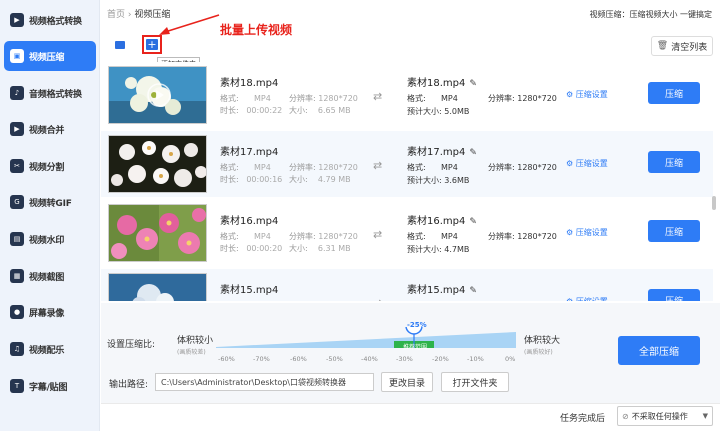  Describe the element at coordinates (369, 359) in the screenshot. I see `slider-tick: -40%` at that location.